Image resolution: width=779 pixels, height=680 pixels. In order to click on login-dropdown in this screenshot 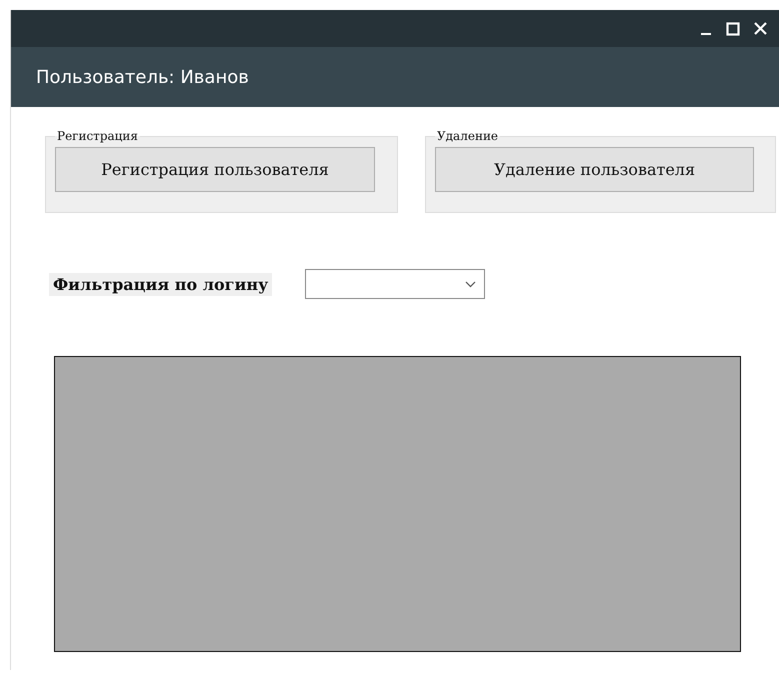, I will do `click(395, 284)`.